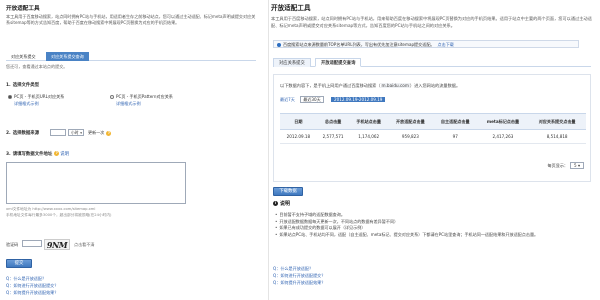 The width and height of the screenshot is (600, 300). What do you see at coordinates (58, 132) in the screenshot?
I see `interval-input` at bounding box center [58, 132].